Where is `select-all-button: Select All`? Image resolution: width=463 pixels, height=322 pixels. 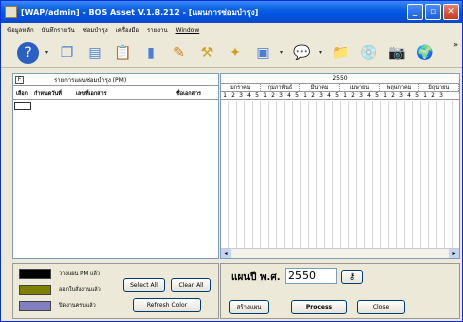 select-all-button: Select All is located at coordinates (144, 285).